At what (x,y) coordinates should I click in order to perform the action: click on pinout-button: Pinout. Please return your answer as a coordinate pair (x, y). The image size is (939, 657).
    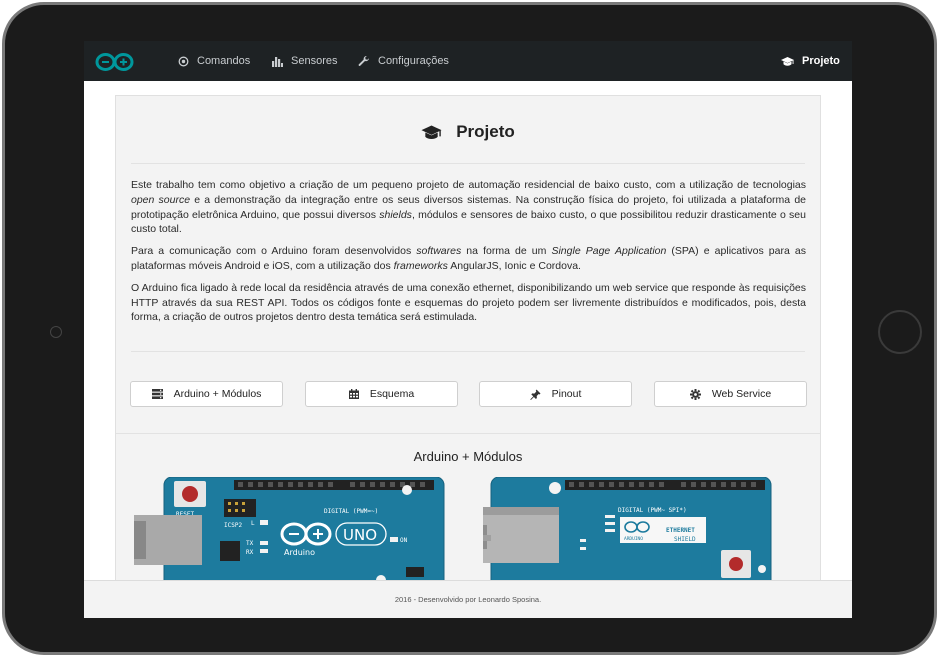
    Looking at the image, I should click on (555, 394).